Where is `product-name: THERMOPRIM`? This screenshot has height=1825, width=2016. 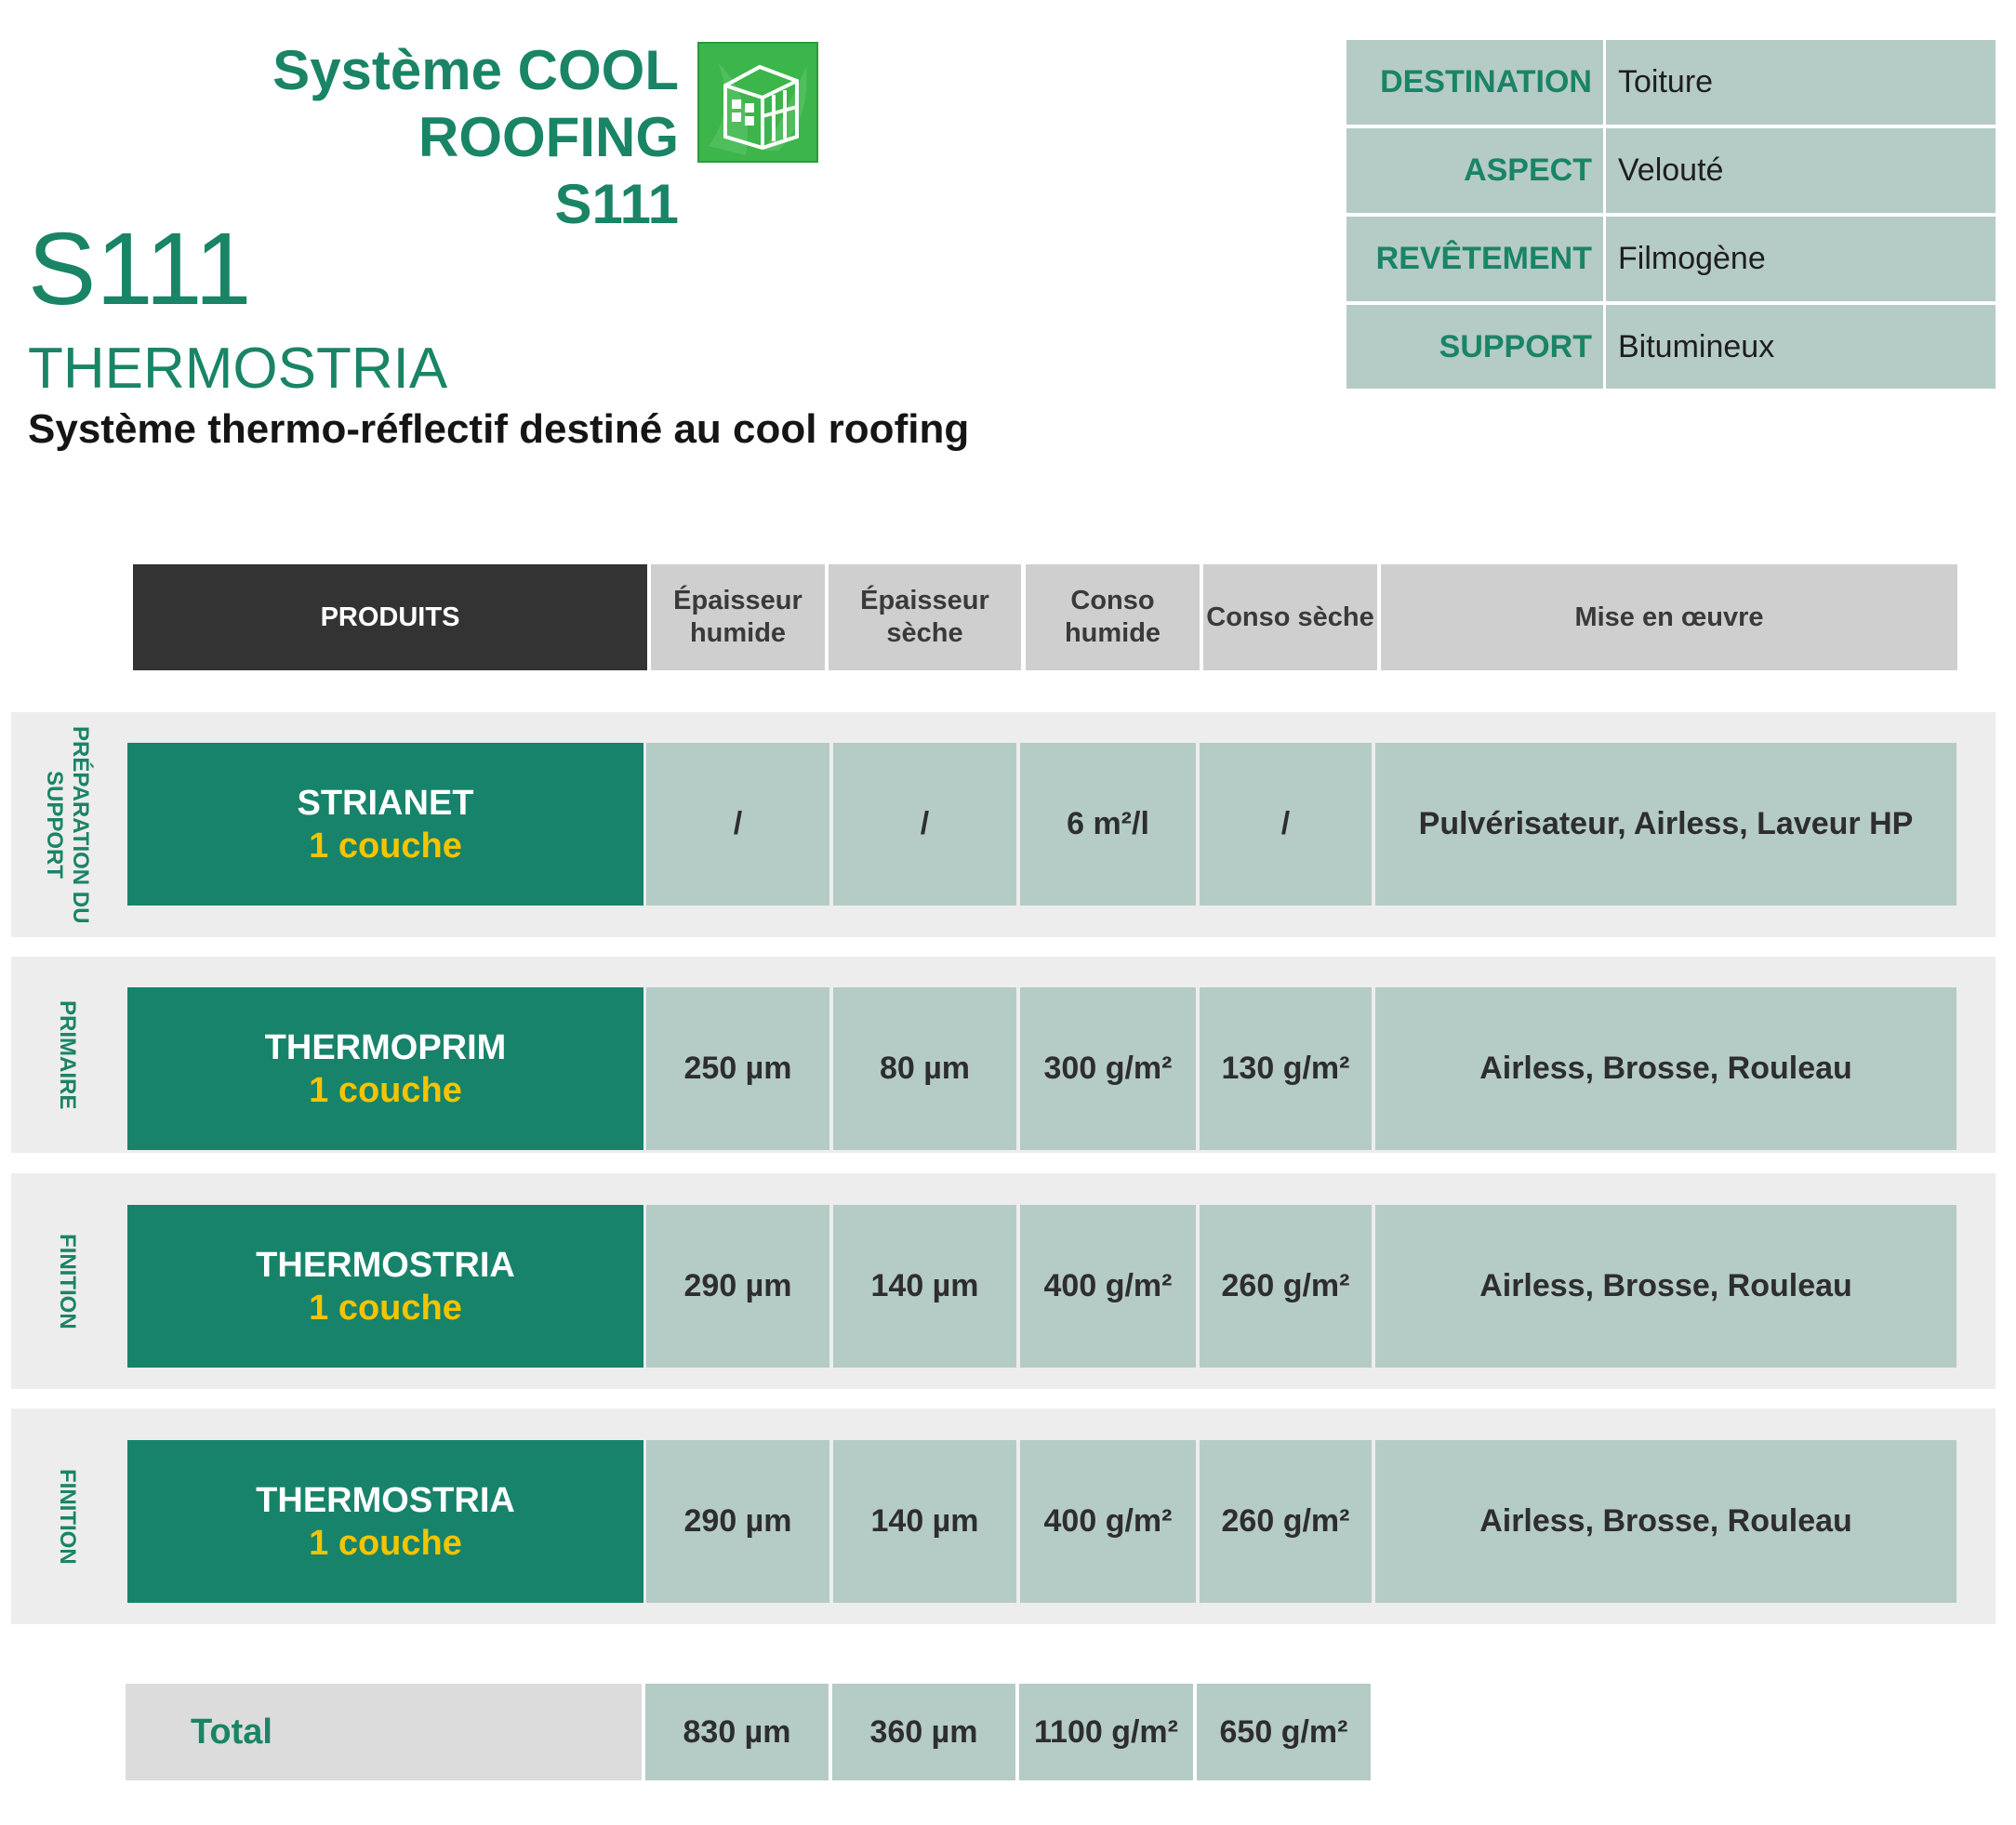 product-name: THERMOPRIM is located at coordinates (385, 1047).